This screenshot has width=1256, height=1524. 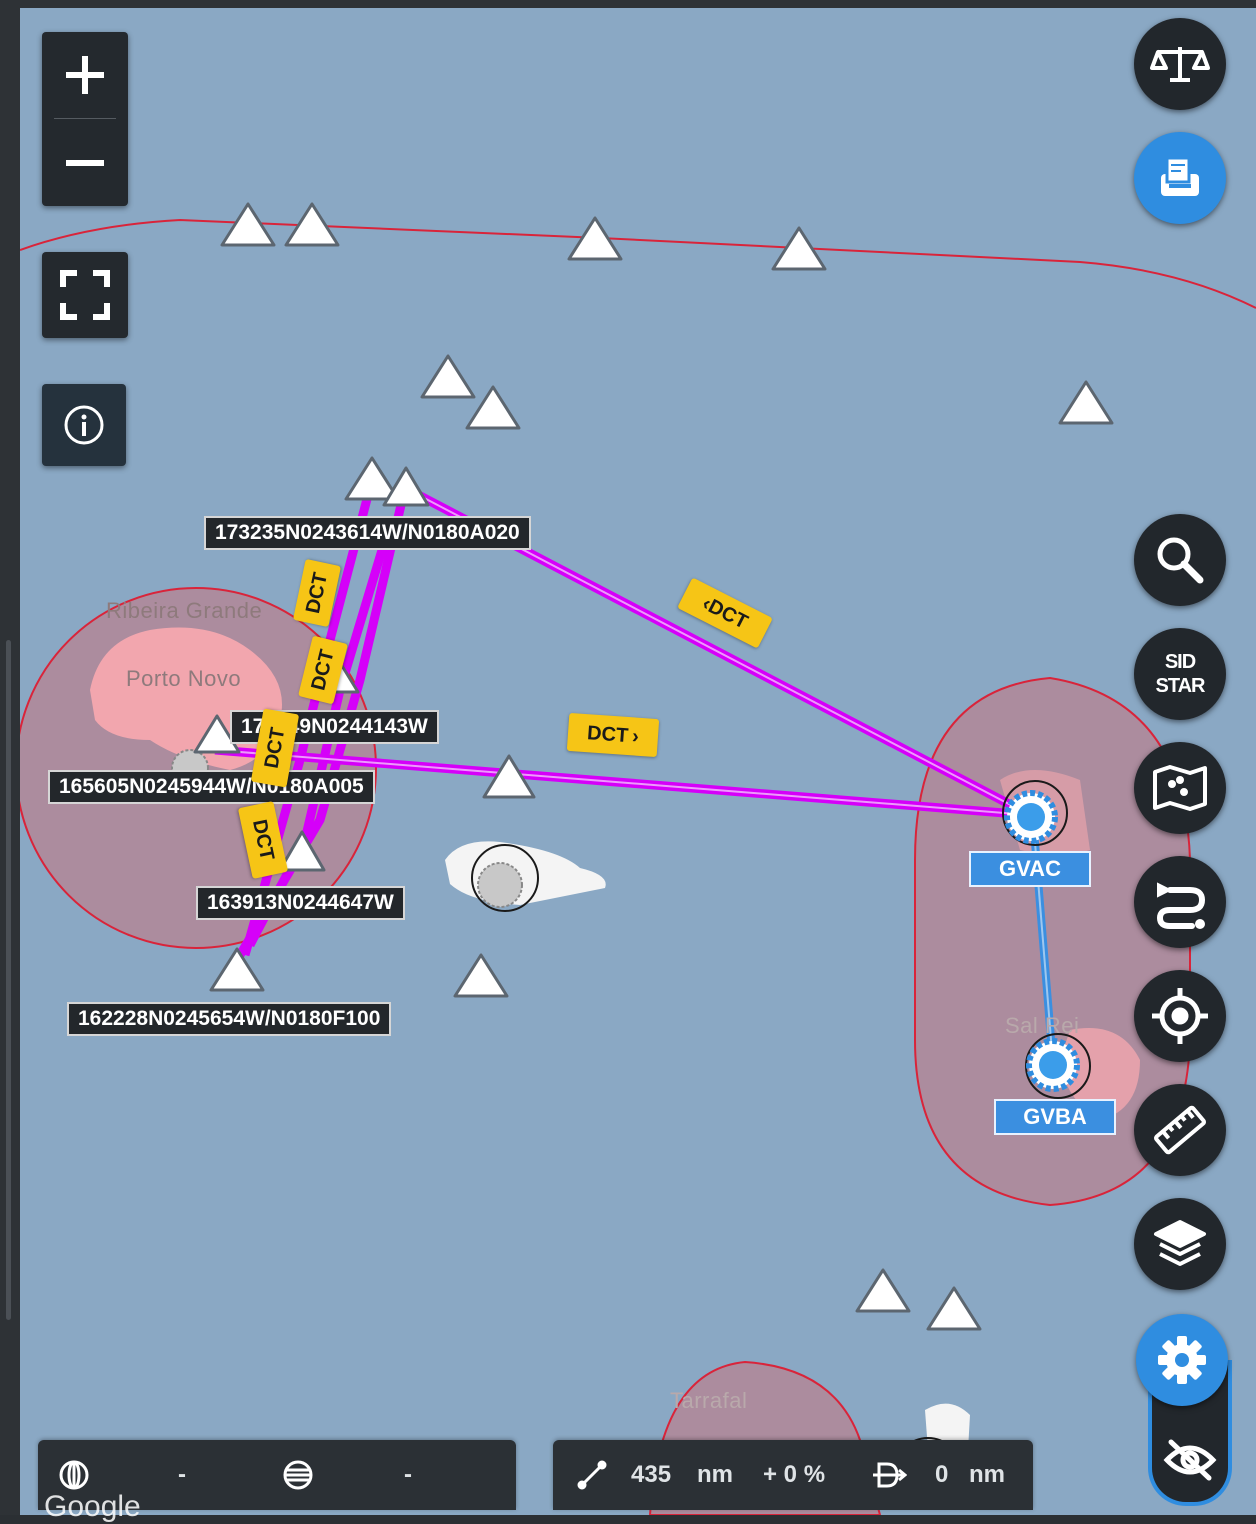 I want to click on gear-icon, so click(x=1182, y=1360).